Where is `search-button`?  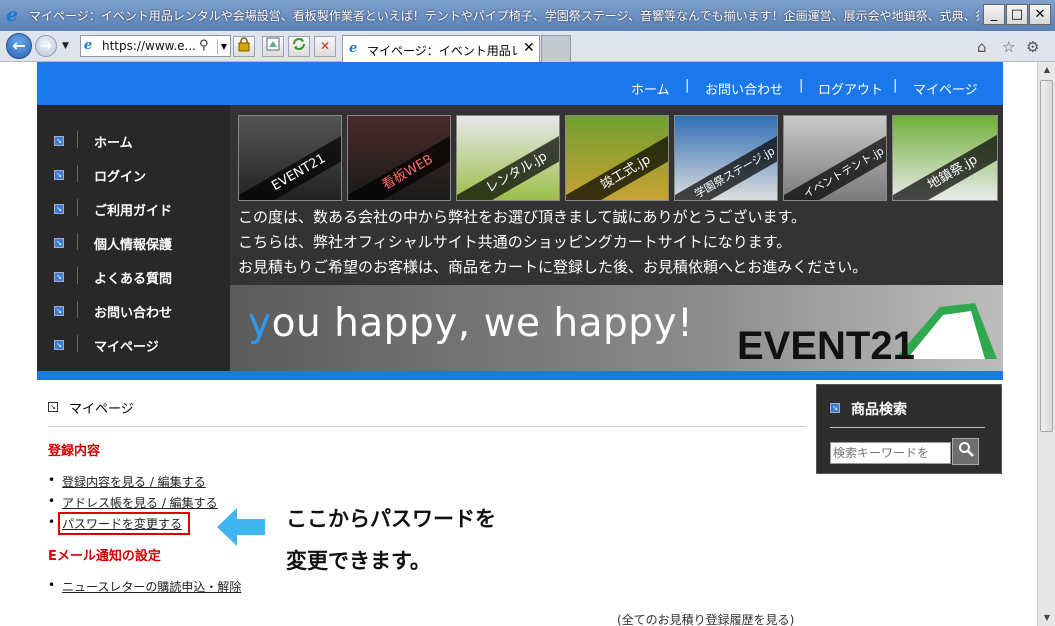
search-button is located at coordinates (965, 451).